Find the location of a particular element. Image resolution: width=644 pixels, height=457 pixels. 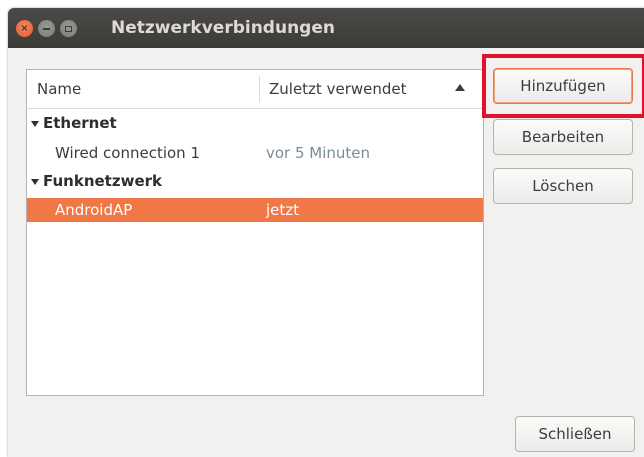

connection-name: AndroidAP is located at coordinates (94, 210).